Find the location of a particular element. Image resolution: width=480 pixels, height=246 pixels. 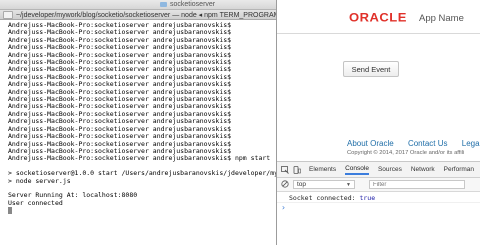

clear-console-icon is located at coordinates (285, 184).